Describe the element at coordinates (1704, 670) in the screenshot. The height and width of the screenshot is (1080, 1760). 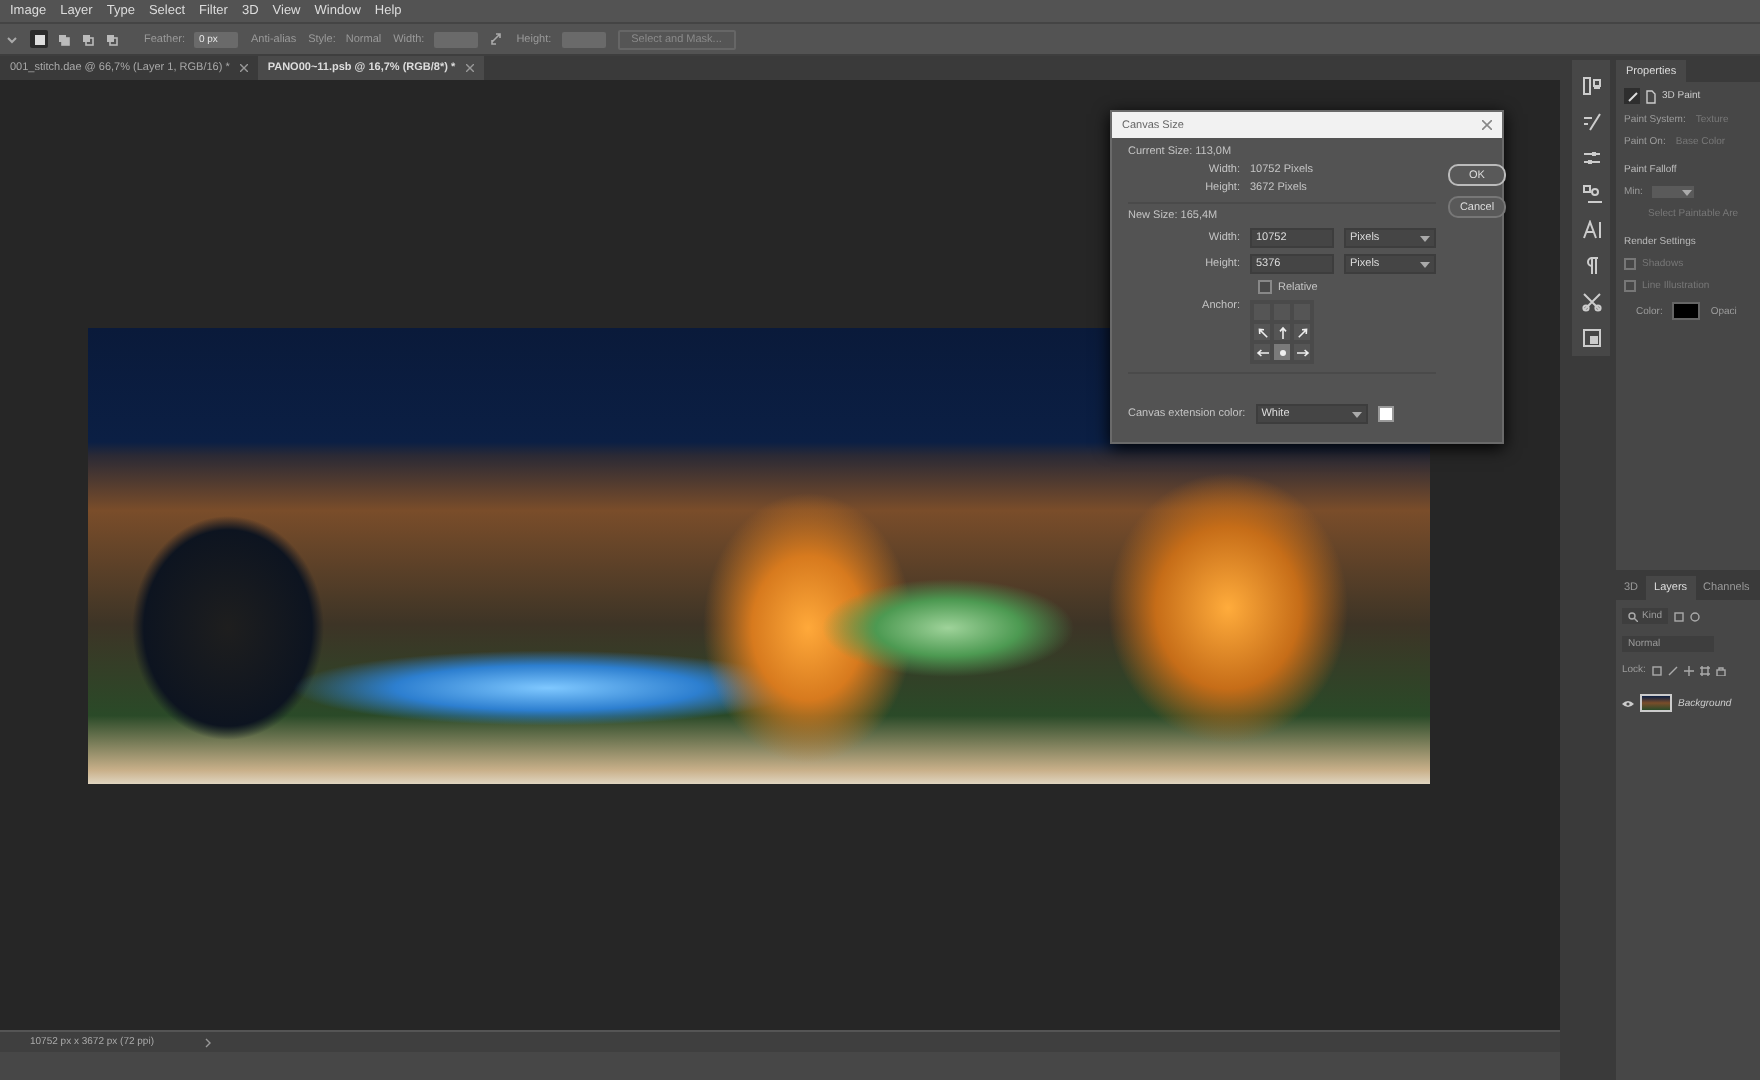
I see `artboard-icon` at that location.